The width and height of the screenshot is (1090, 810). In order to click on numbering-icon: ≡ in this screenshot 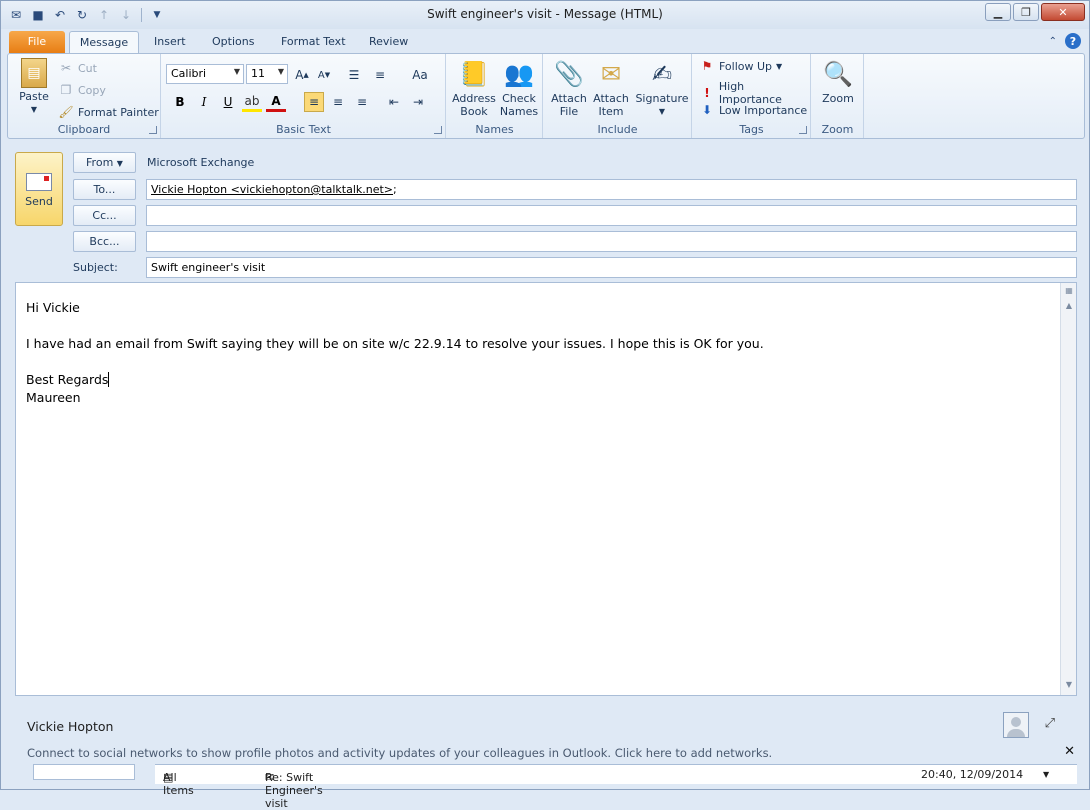, I will do `click(380, 75)`.